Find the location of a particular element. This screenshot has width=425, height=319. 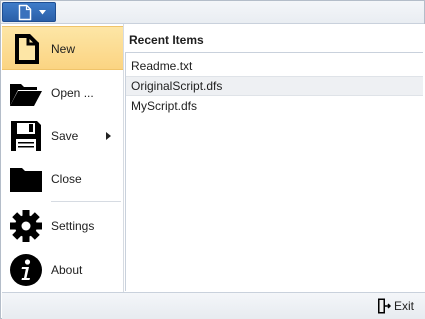

document-icon is located at coordinates (25, 12).